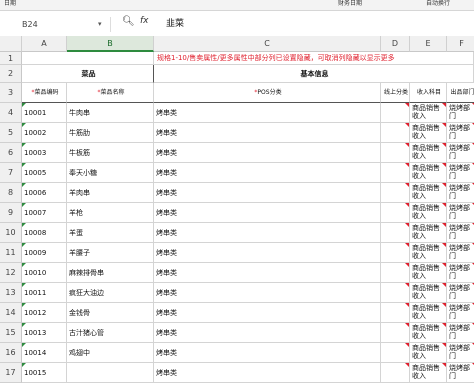  What do you see at coordinates (460, 44) in the screenshot?
I see `column-header-f: F` at bounding box center [460, 44].